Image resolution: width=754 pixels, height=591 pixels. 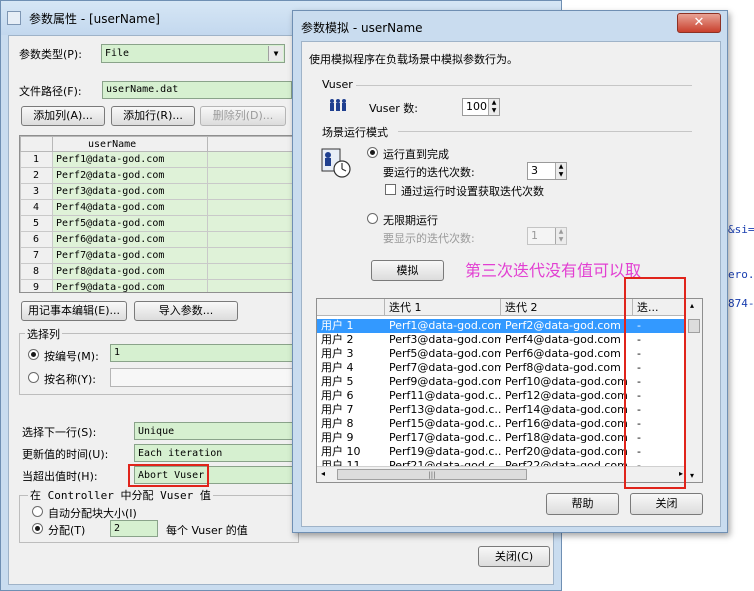 I want to click on scrollbar-thumb, so click(x=694, y=326).